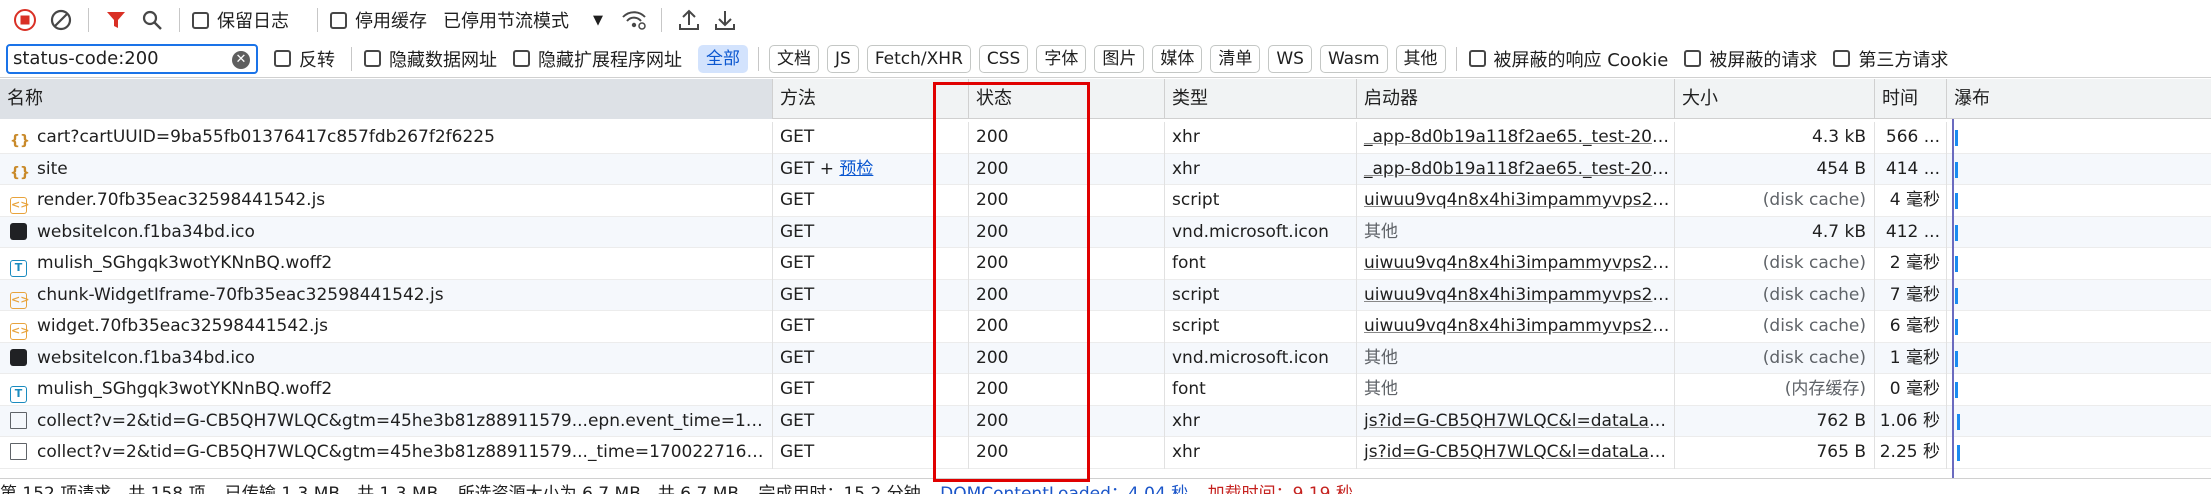  Describe the element at coordinates (856, 169) in the screenshot. I see `preflight-link: 预检` at that location.